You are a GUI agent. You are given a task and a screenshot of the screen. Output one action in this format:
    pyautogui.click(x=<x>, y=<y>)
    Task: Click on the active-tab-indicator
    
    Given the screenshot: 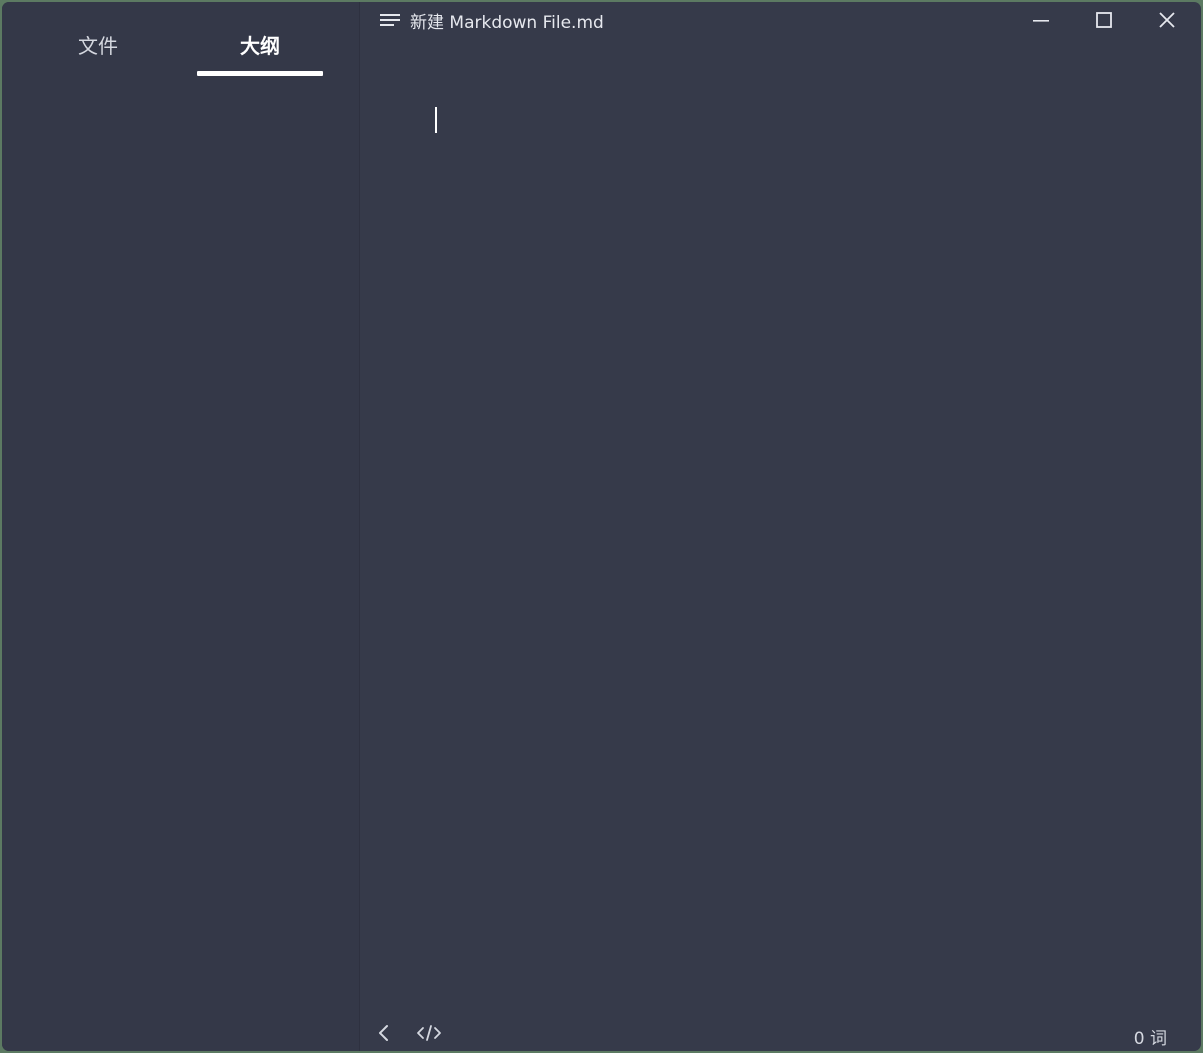 What is the action you would take?
    pyautogui.click(x=260, y=73)
    